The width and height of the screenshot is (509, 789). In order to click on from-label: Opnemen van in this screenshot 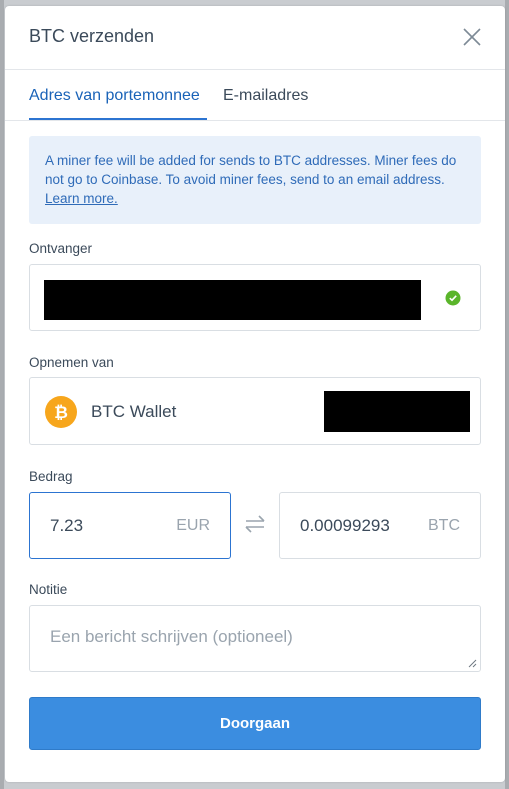, I will do `click(71, 362)`.